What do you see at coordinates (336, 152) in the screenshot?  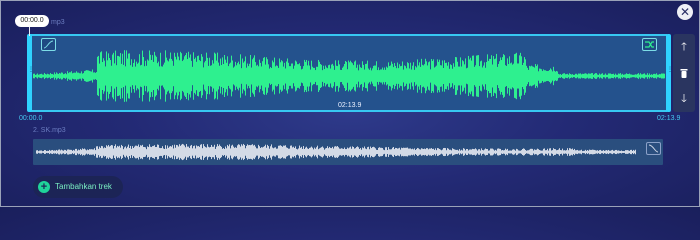 I see `track-2-waveform` at bounding box center [336, 152].